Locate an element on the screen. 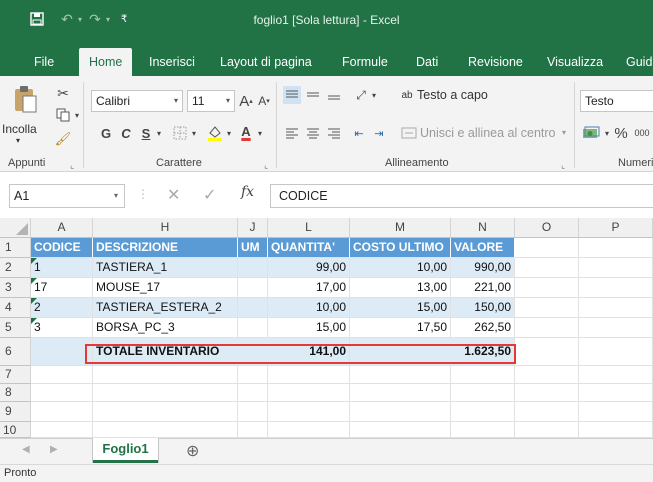  cut-icon: ✂ is located at coordinates (63, 93).